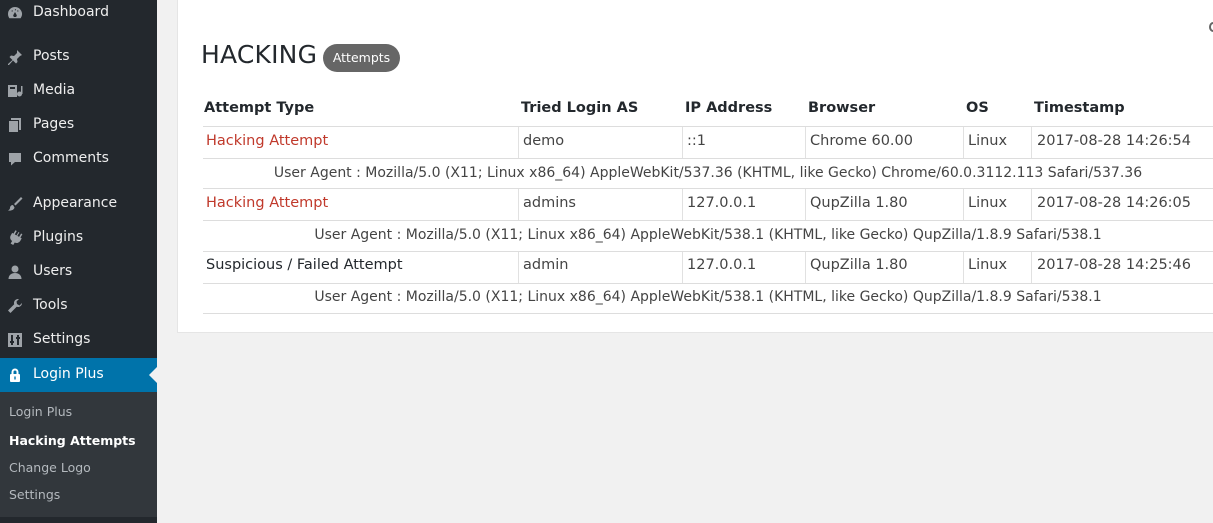 The image size is (1213, 523). I want to click on help-toggle-icon, so click(1211, 27).